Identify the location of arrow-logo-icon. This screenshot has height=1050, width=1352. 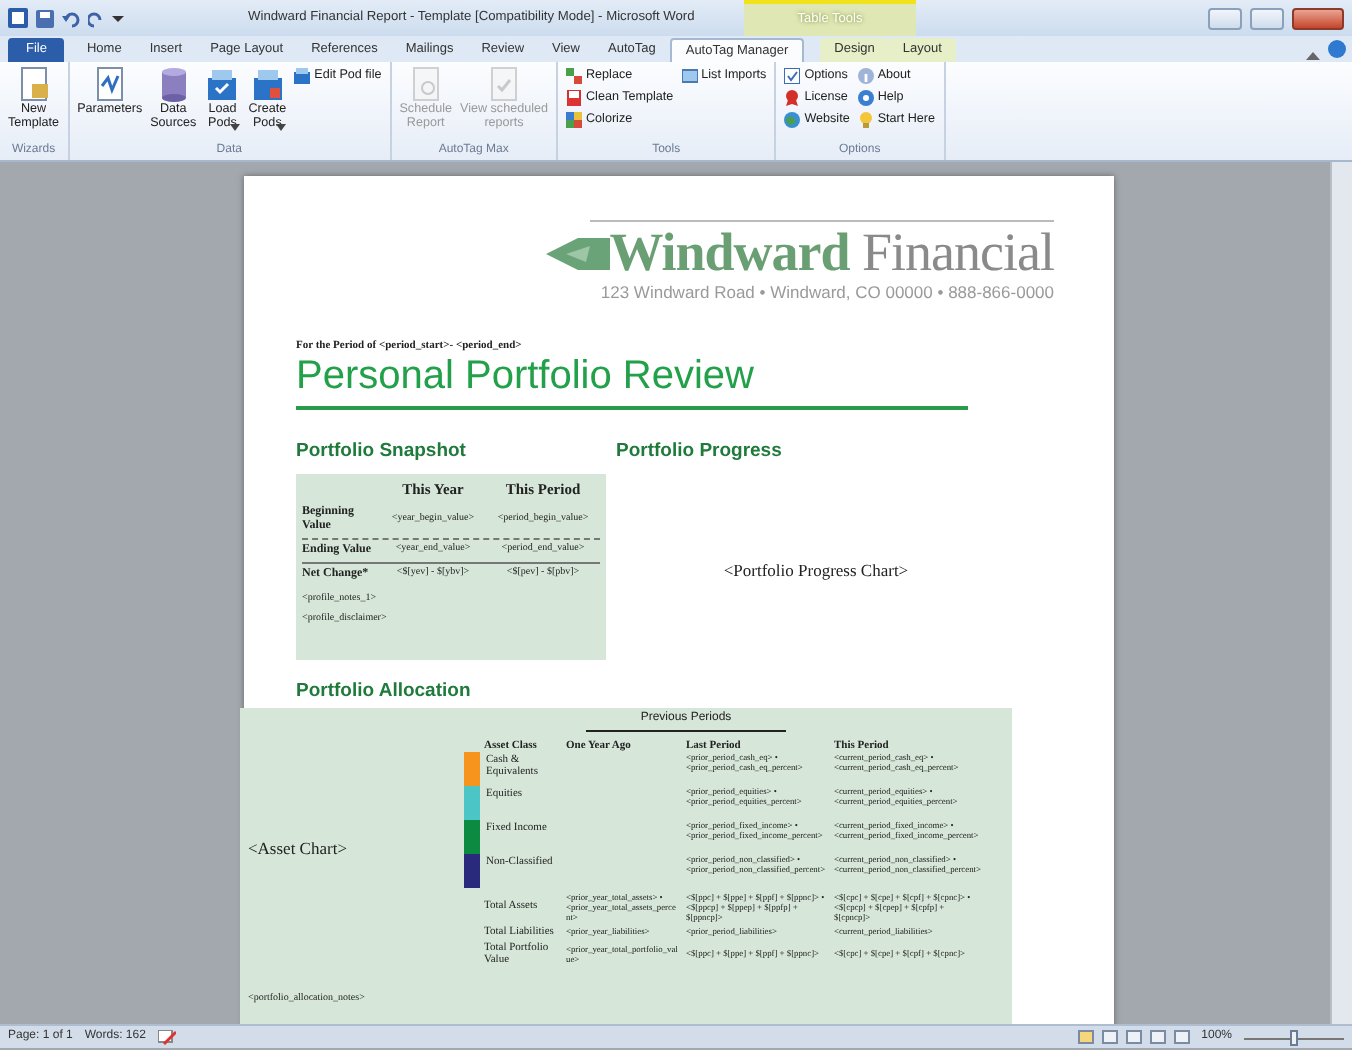
(577, 253).